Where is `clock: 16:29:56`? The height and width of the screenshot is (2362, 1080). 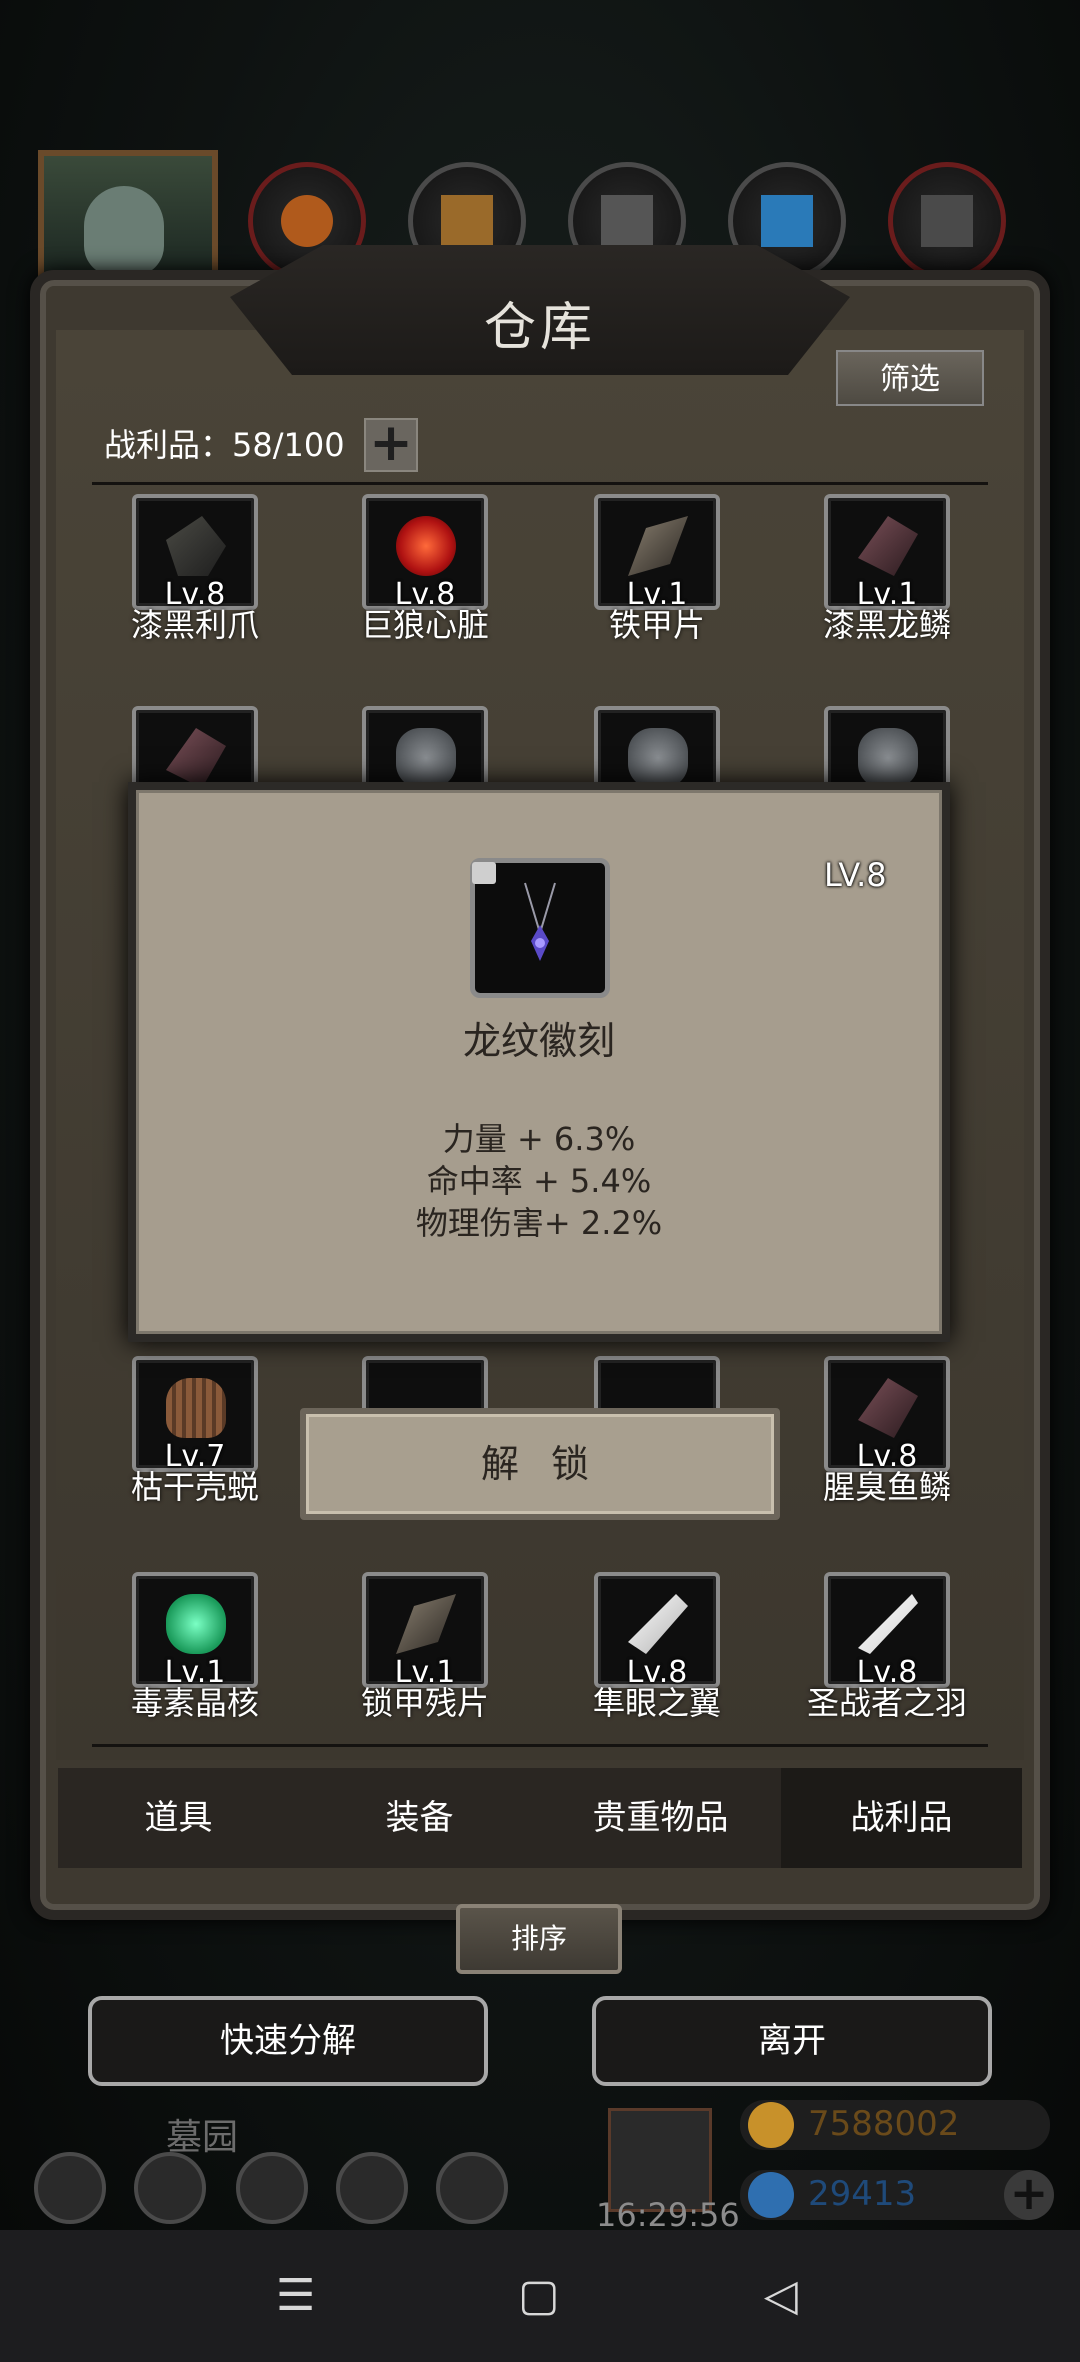 clock: 16:29:56 is located at coordinates (668, 2215).